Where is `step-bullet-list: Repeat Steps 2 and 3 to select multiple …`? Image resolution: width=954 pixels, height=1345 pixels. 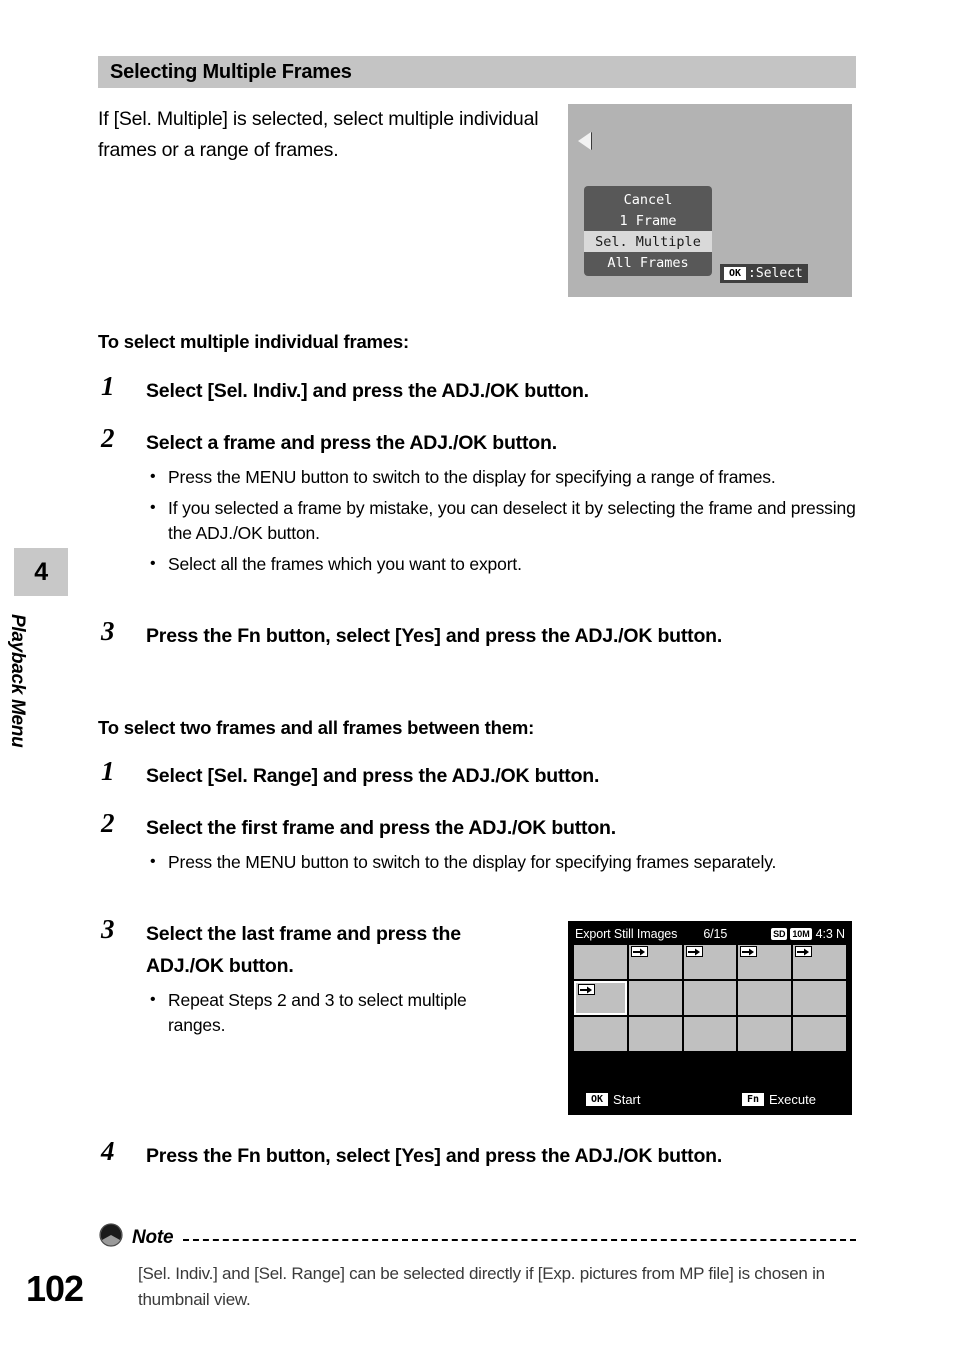 step-bullet-list: Repeat Steps 2 and 3 to select multiple … is located at coordinates (341, 1012).